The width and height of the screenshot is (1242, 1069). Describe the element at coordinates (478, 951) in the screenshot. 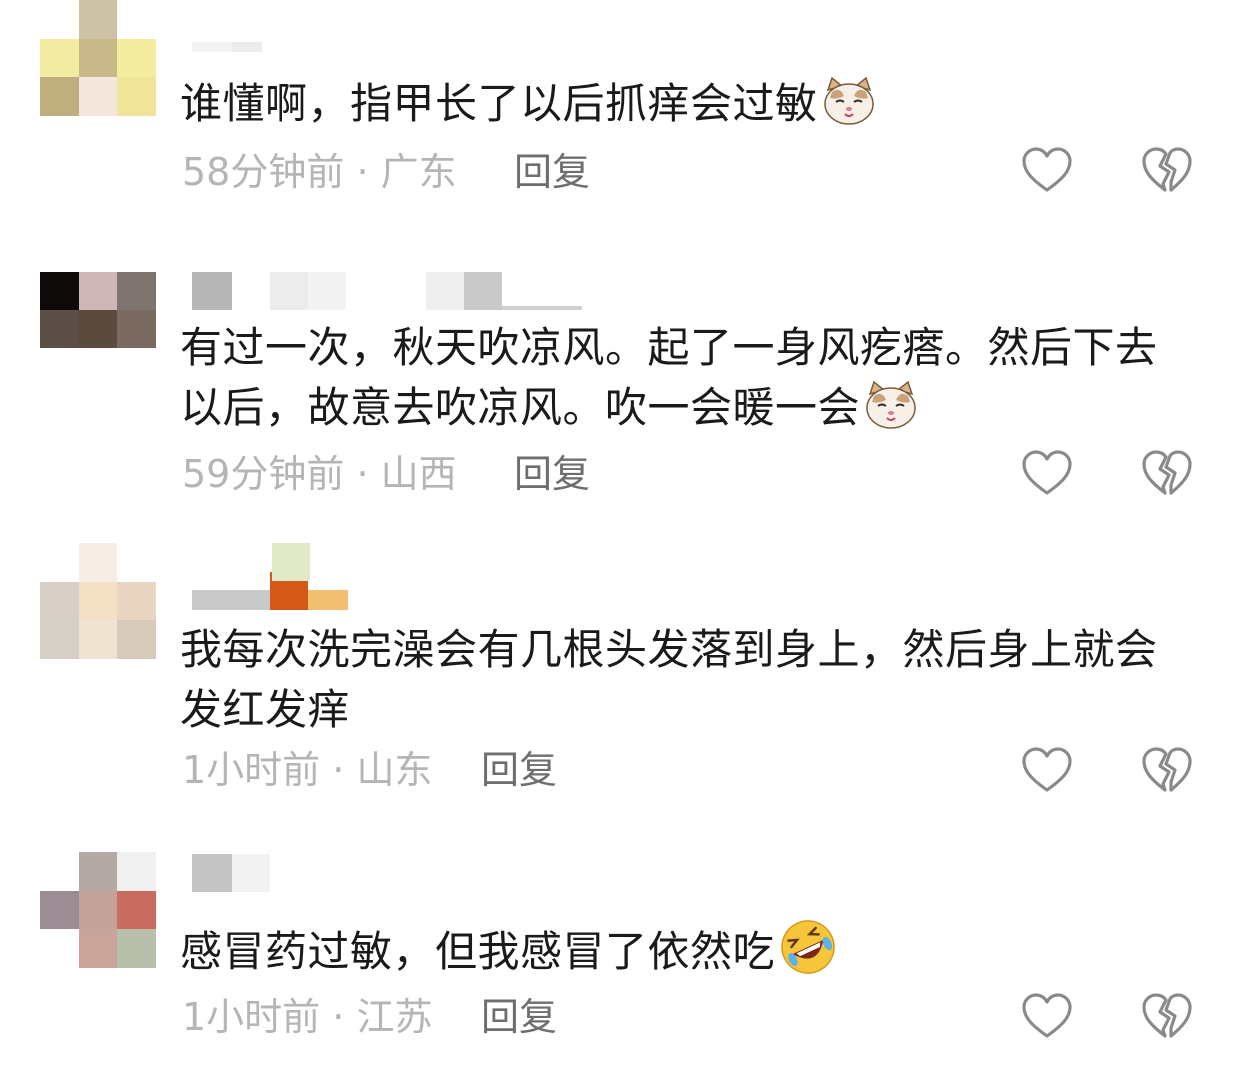

I see `comment-text-content: 感冒药过敏，但我感冒了依然吃` at that location.